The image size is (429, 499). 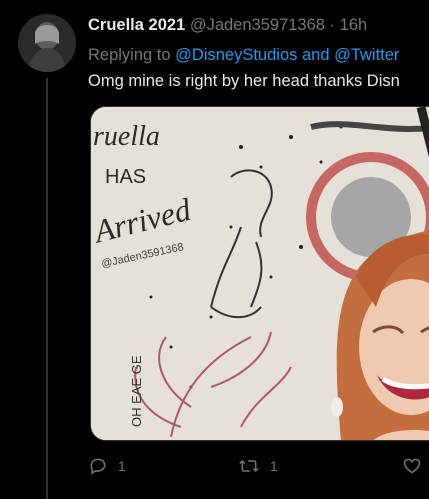 I want to click on retweet-count: 1, so click(x=274, y=466).